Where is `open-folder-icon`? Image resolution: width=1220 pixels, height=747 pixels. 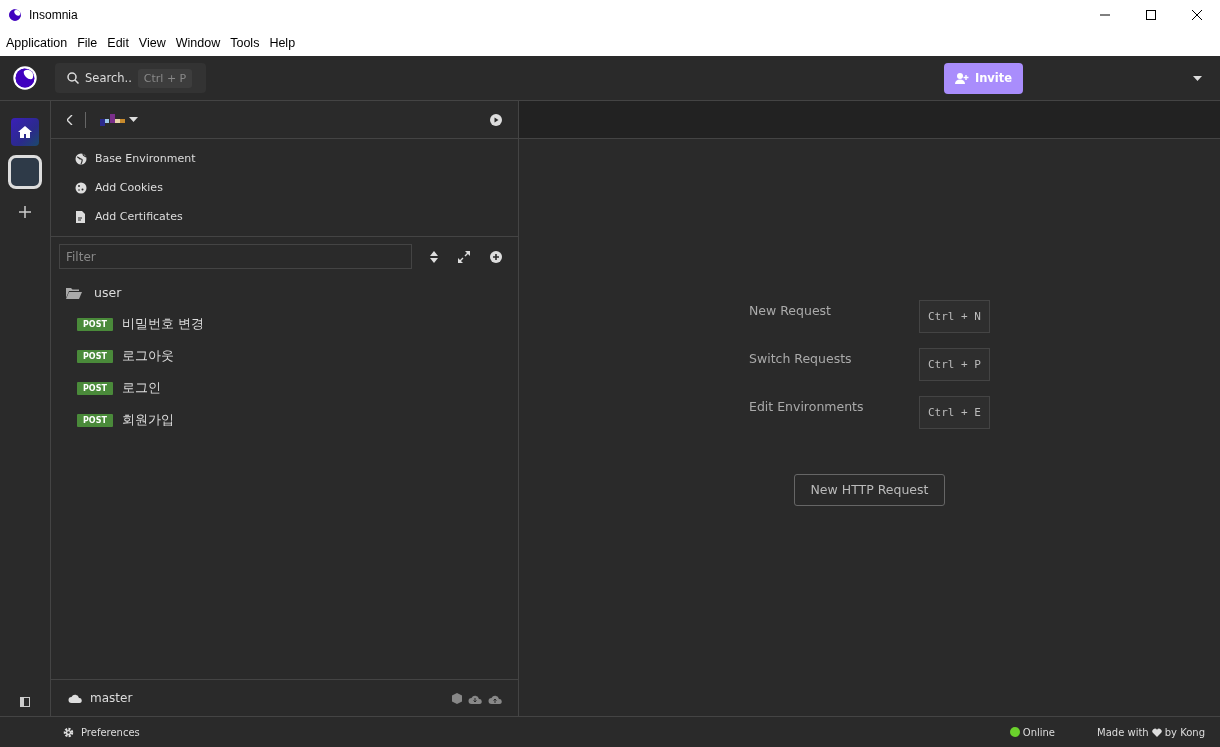
open-folder-icon is located at coordinates (74, 292).